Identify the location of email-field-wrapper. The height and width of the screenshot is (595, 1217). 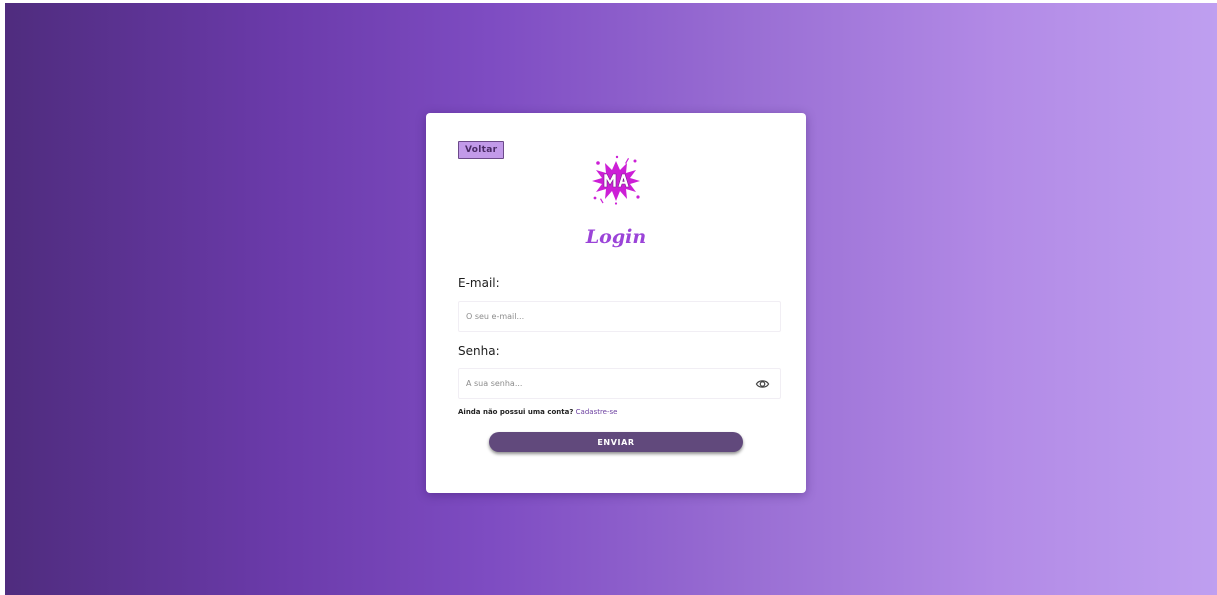
(619, 316).